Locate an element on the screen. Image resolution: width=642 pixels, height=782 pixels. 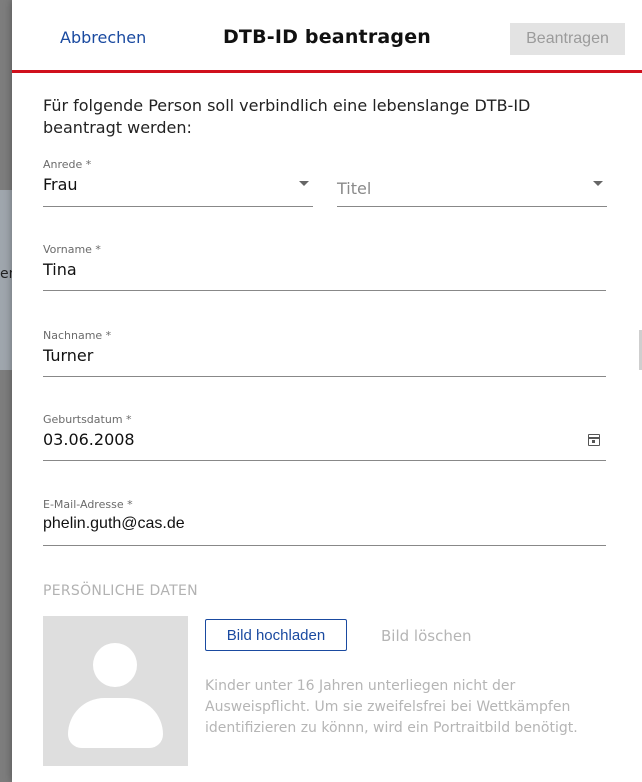
dialog-header: Abbrechen DTB-ID beantragen Beantragen is located at coordinates (327, 36).